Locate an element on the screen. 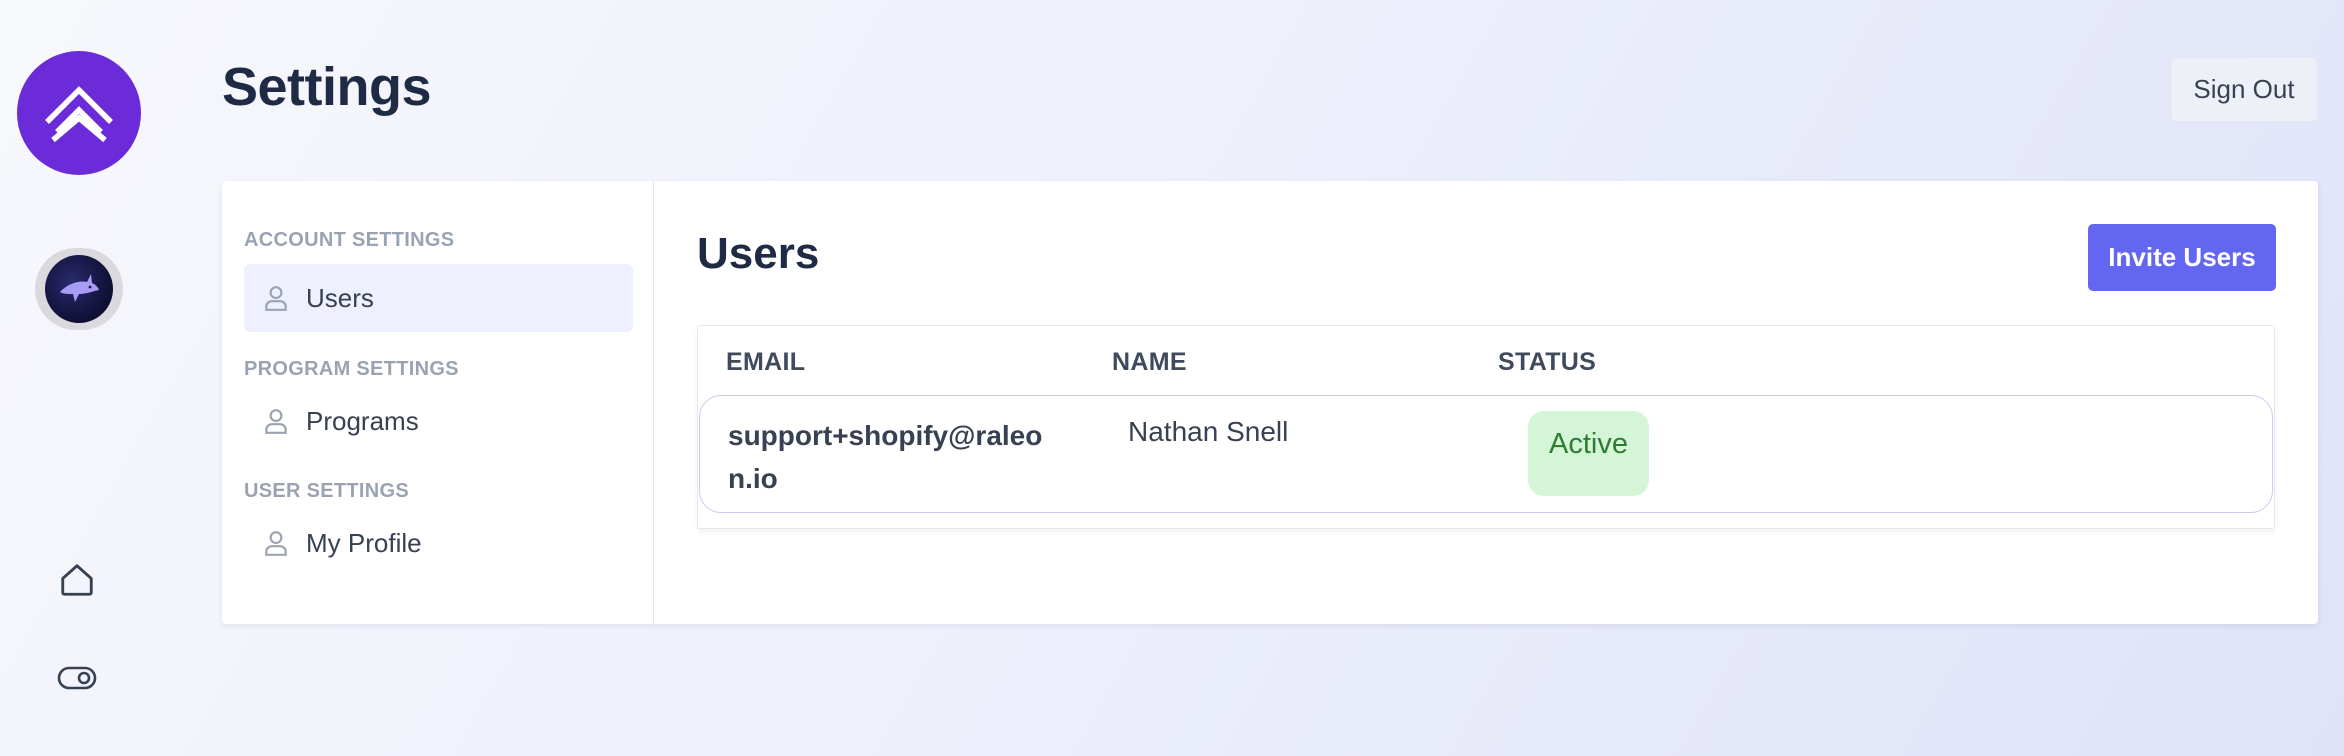  sidebar-item-programs: Programs is located at coordinates (438, 421).